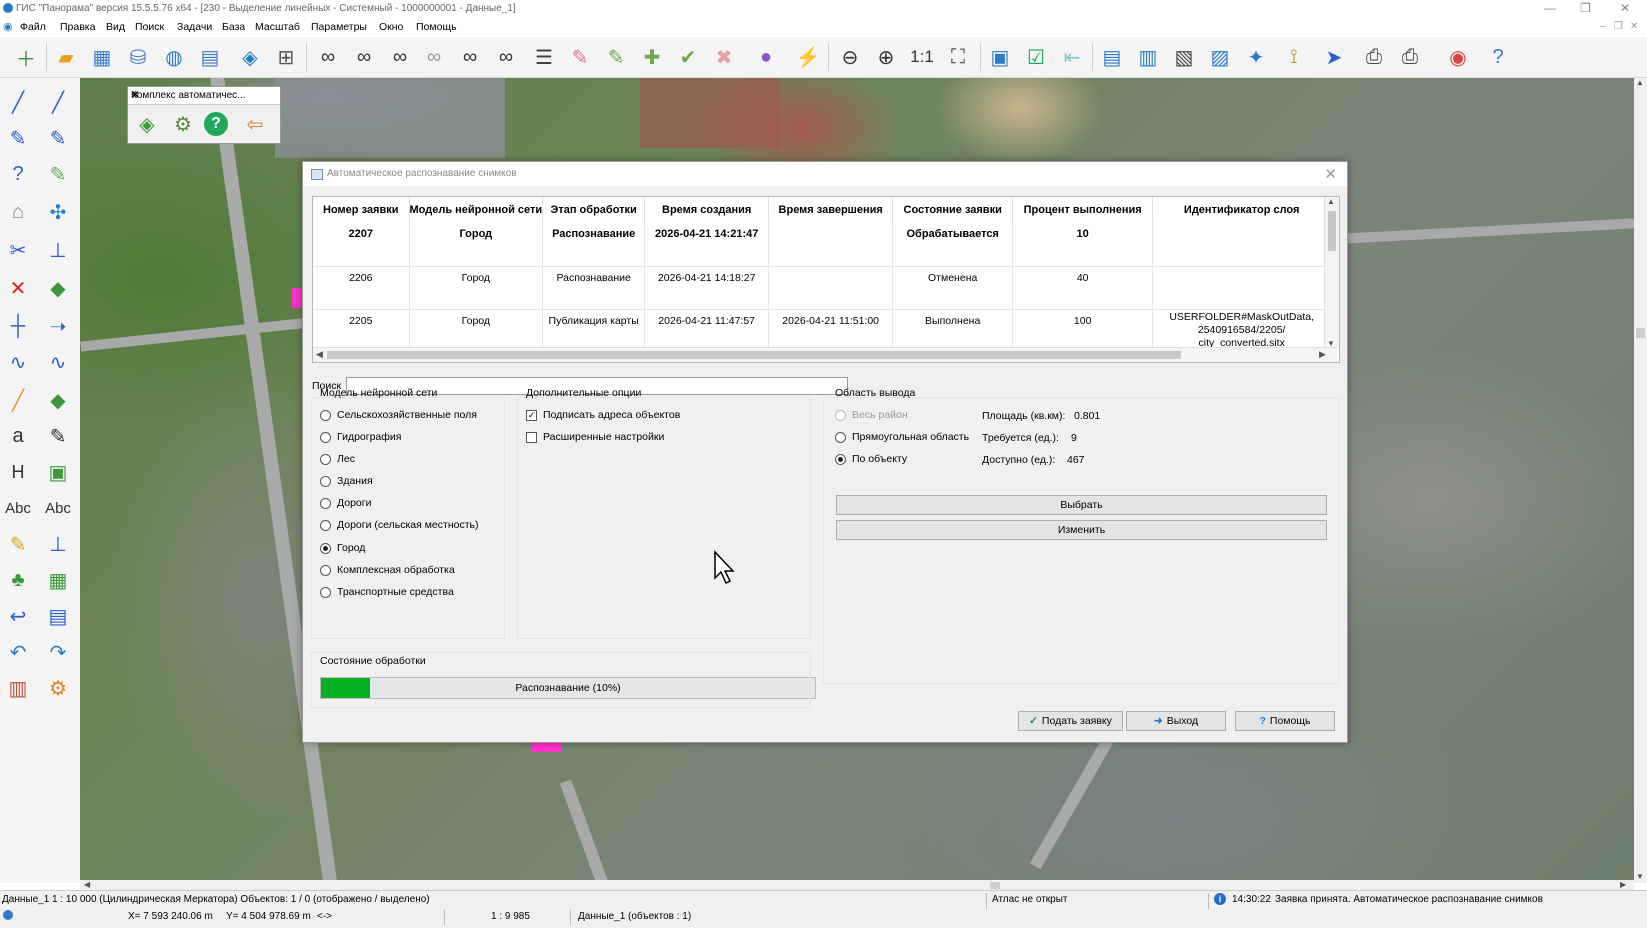 This screenshot has height=928, width=1647. Describe the element at coordinates (1322, 354) in the screenshot. I see `scroll-right-icon: ▶` at that location.